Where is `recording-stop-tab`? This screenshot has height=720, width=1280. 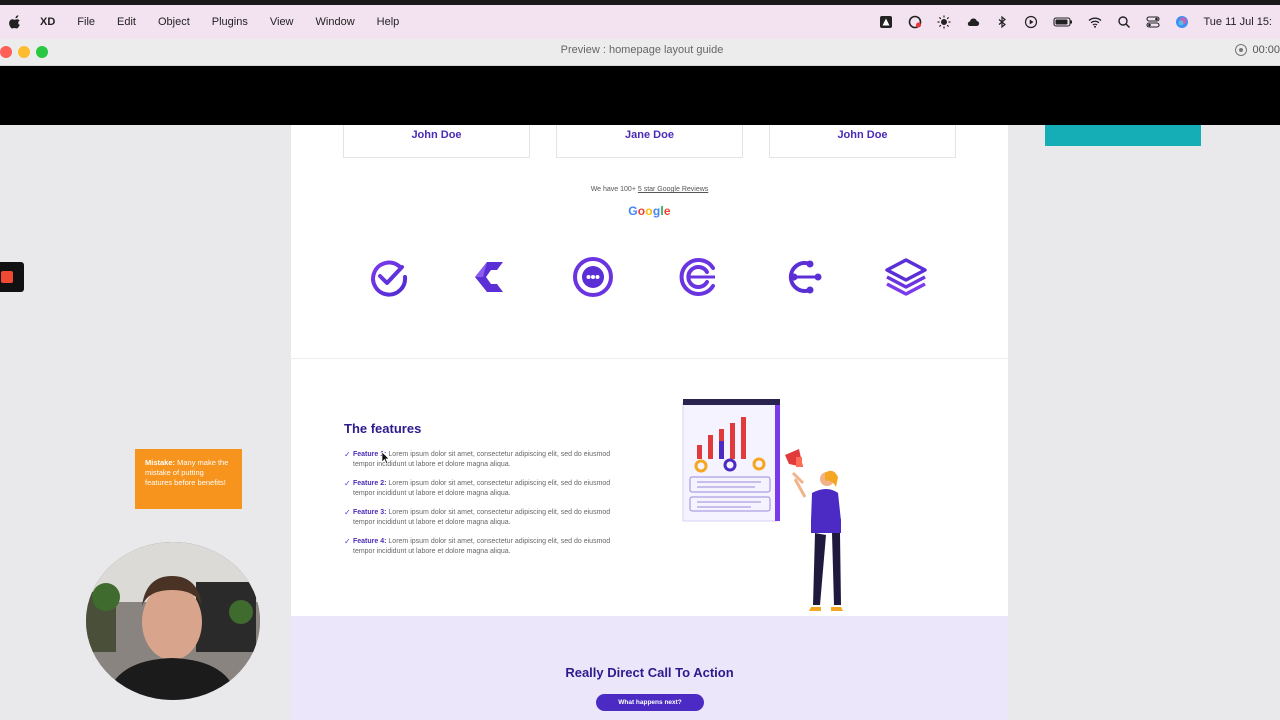 recording-stop-tab is located at coordinates (12, 277).